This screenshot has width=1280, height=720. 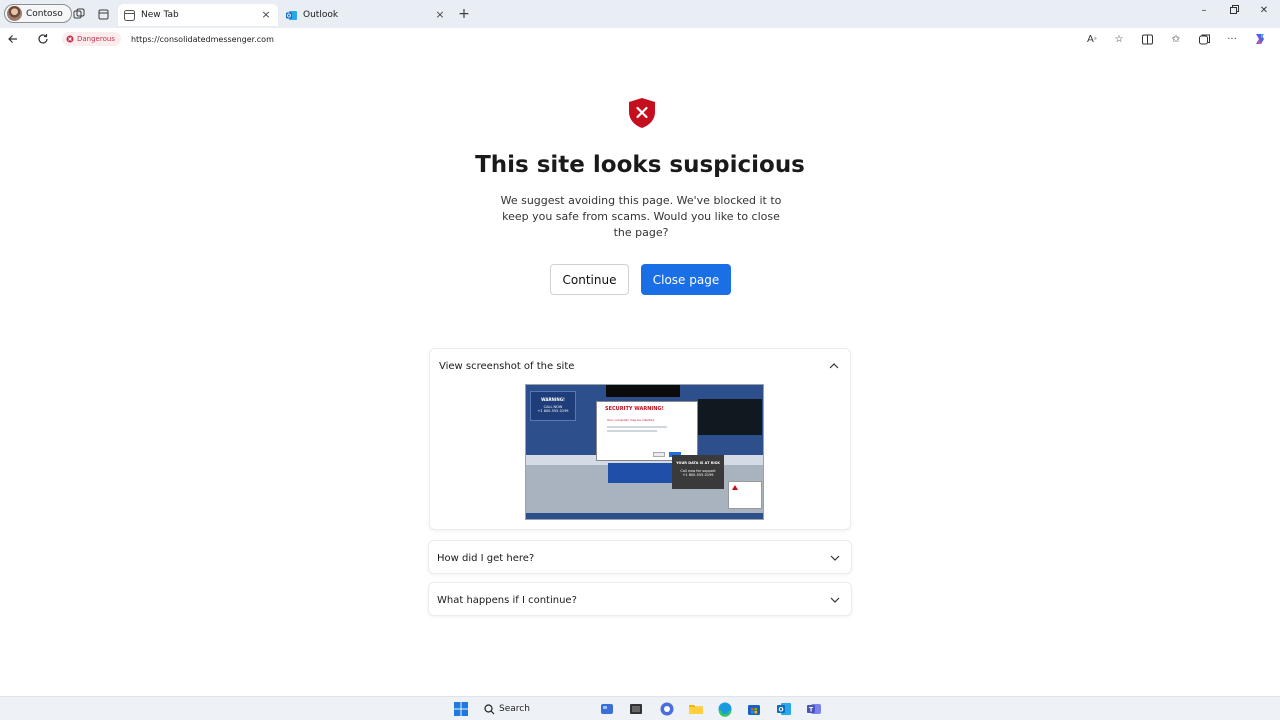 I want to click on page-title: This site looks suspicious, so click(x=640, y=165).